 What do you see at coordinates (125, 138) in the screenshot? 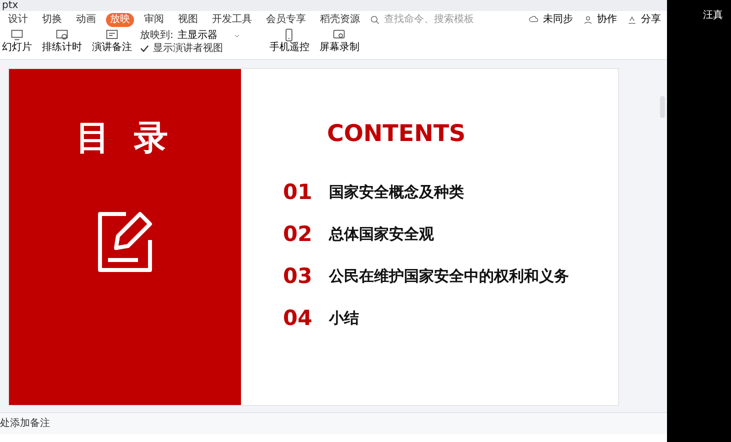
I see `slide-heading: 目 录` at bounding box center [125, 138].